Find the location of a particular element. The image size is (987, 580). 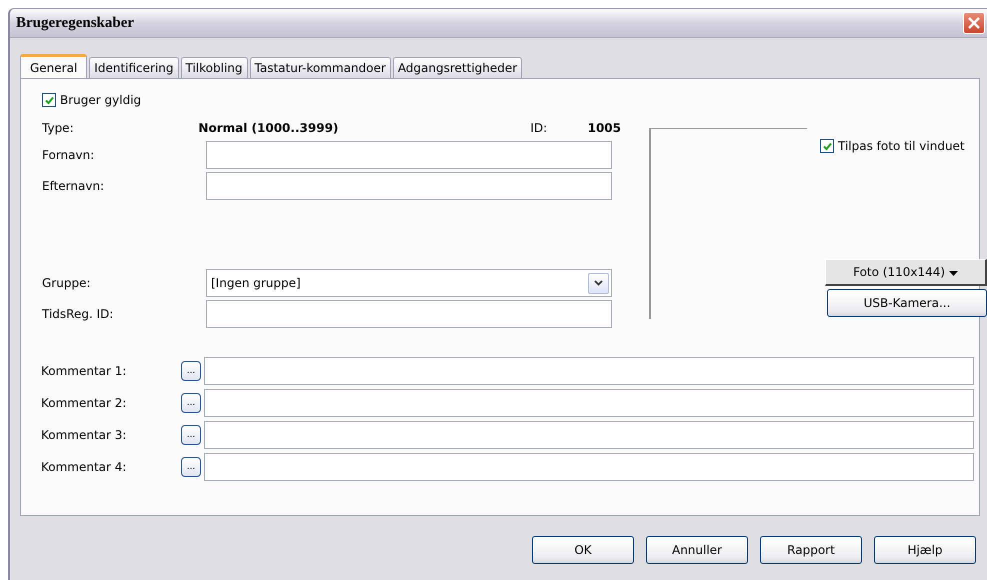

dialog-button: Annuller is located at coordinates (697, 550).